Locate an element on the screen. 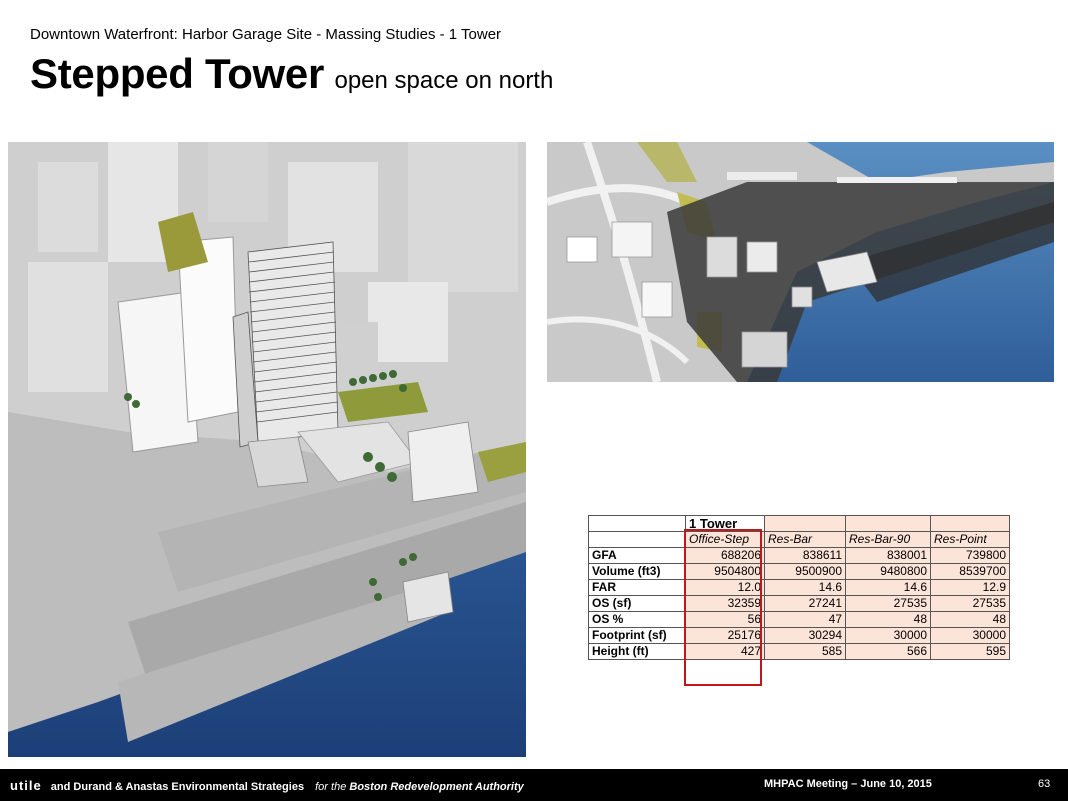 Image resolution: width=1068 pixels, height=801 pixels. table-cell: 8539700 is located at coordinates (970, 571).